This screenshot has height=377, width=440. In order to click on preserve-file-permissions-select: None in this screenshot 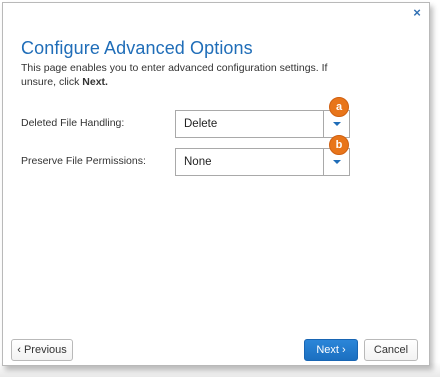, I will do `click(262, 162)`.